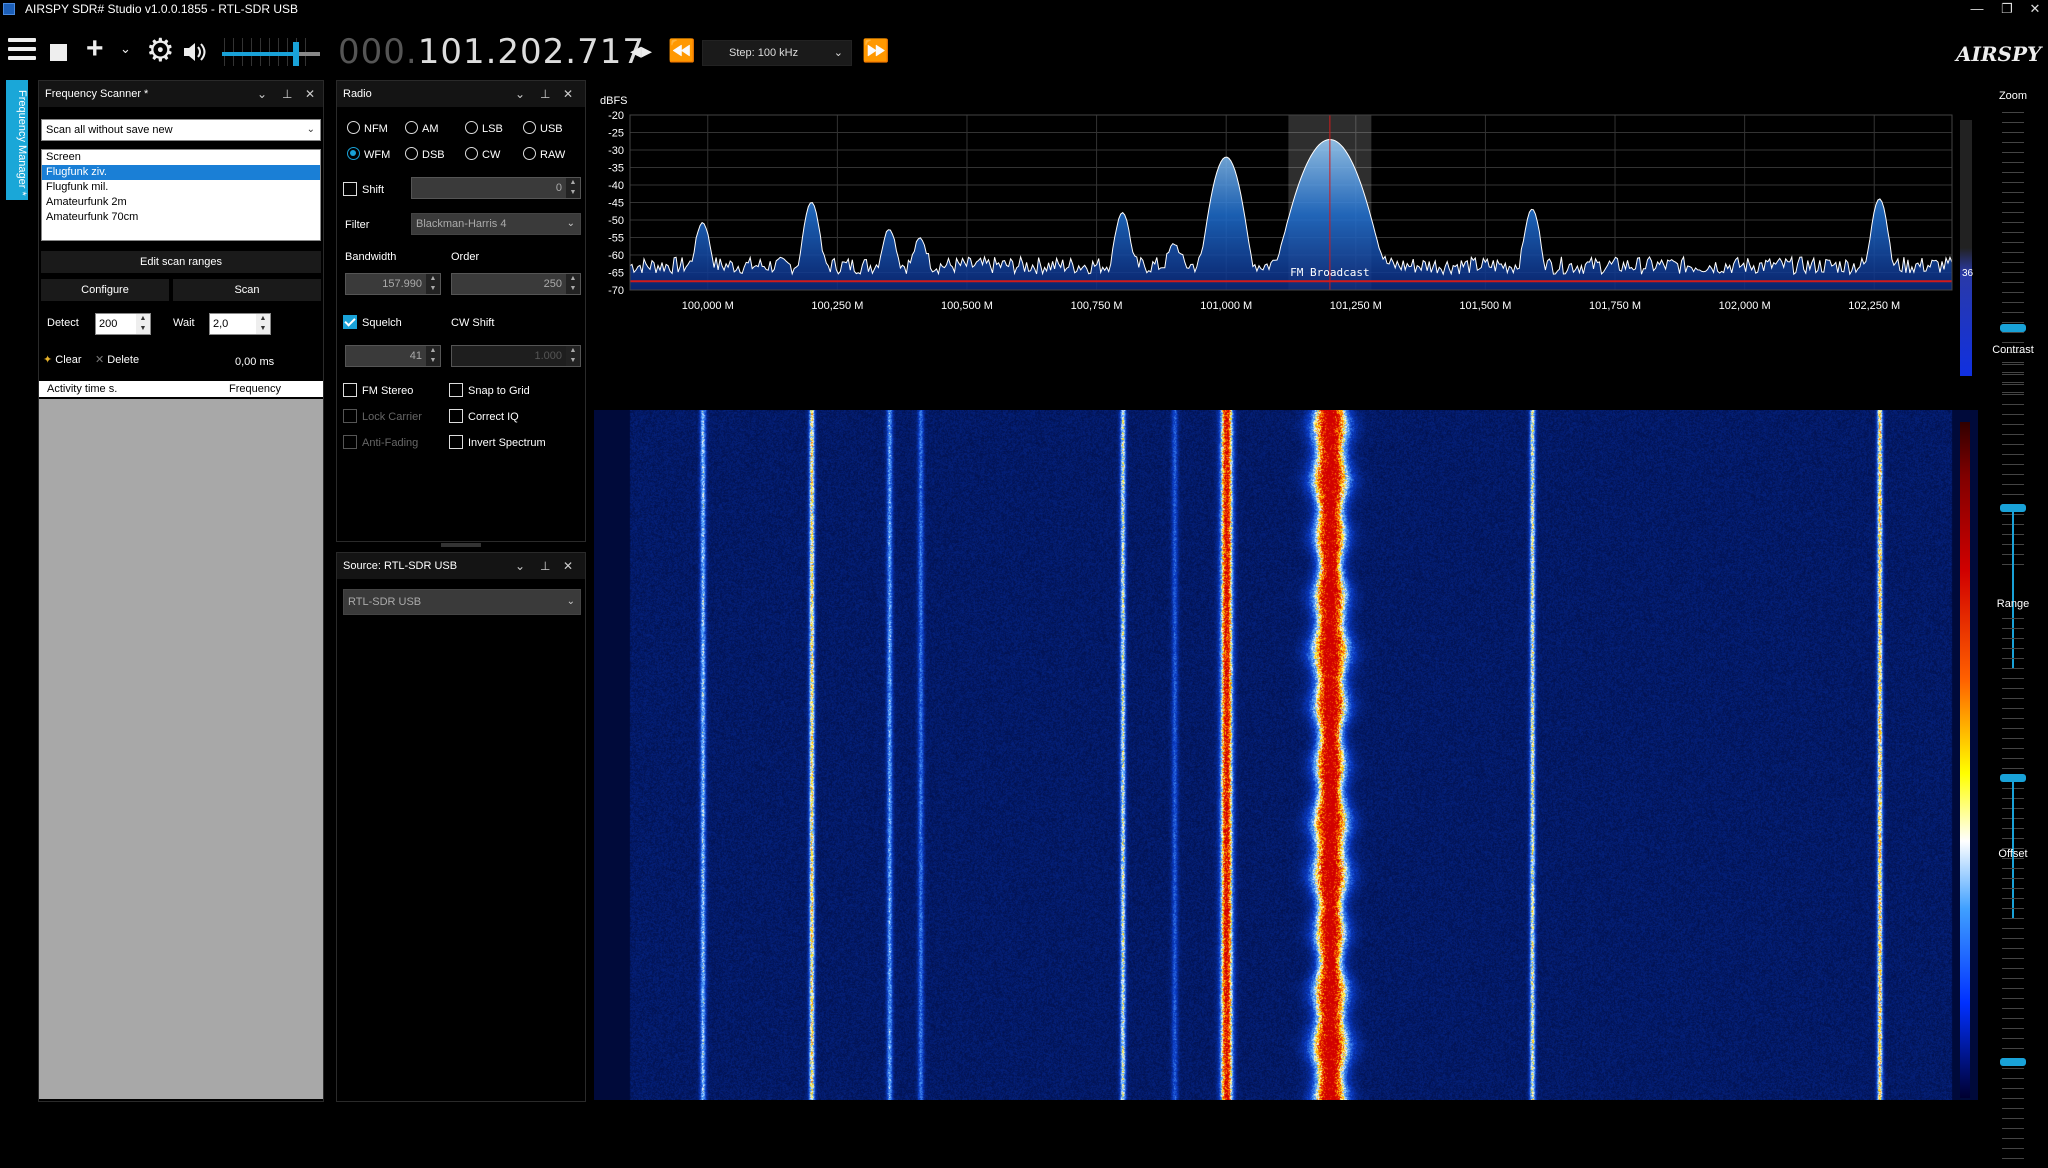  What do you see at coordinates (108, 324) in the screenshot?
I see `detect-value: 200` at bounding box center [108, 324].